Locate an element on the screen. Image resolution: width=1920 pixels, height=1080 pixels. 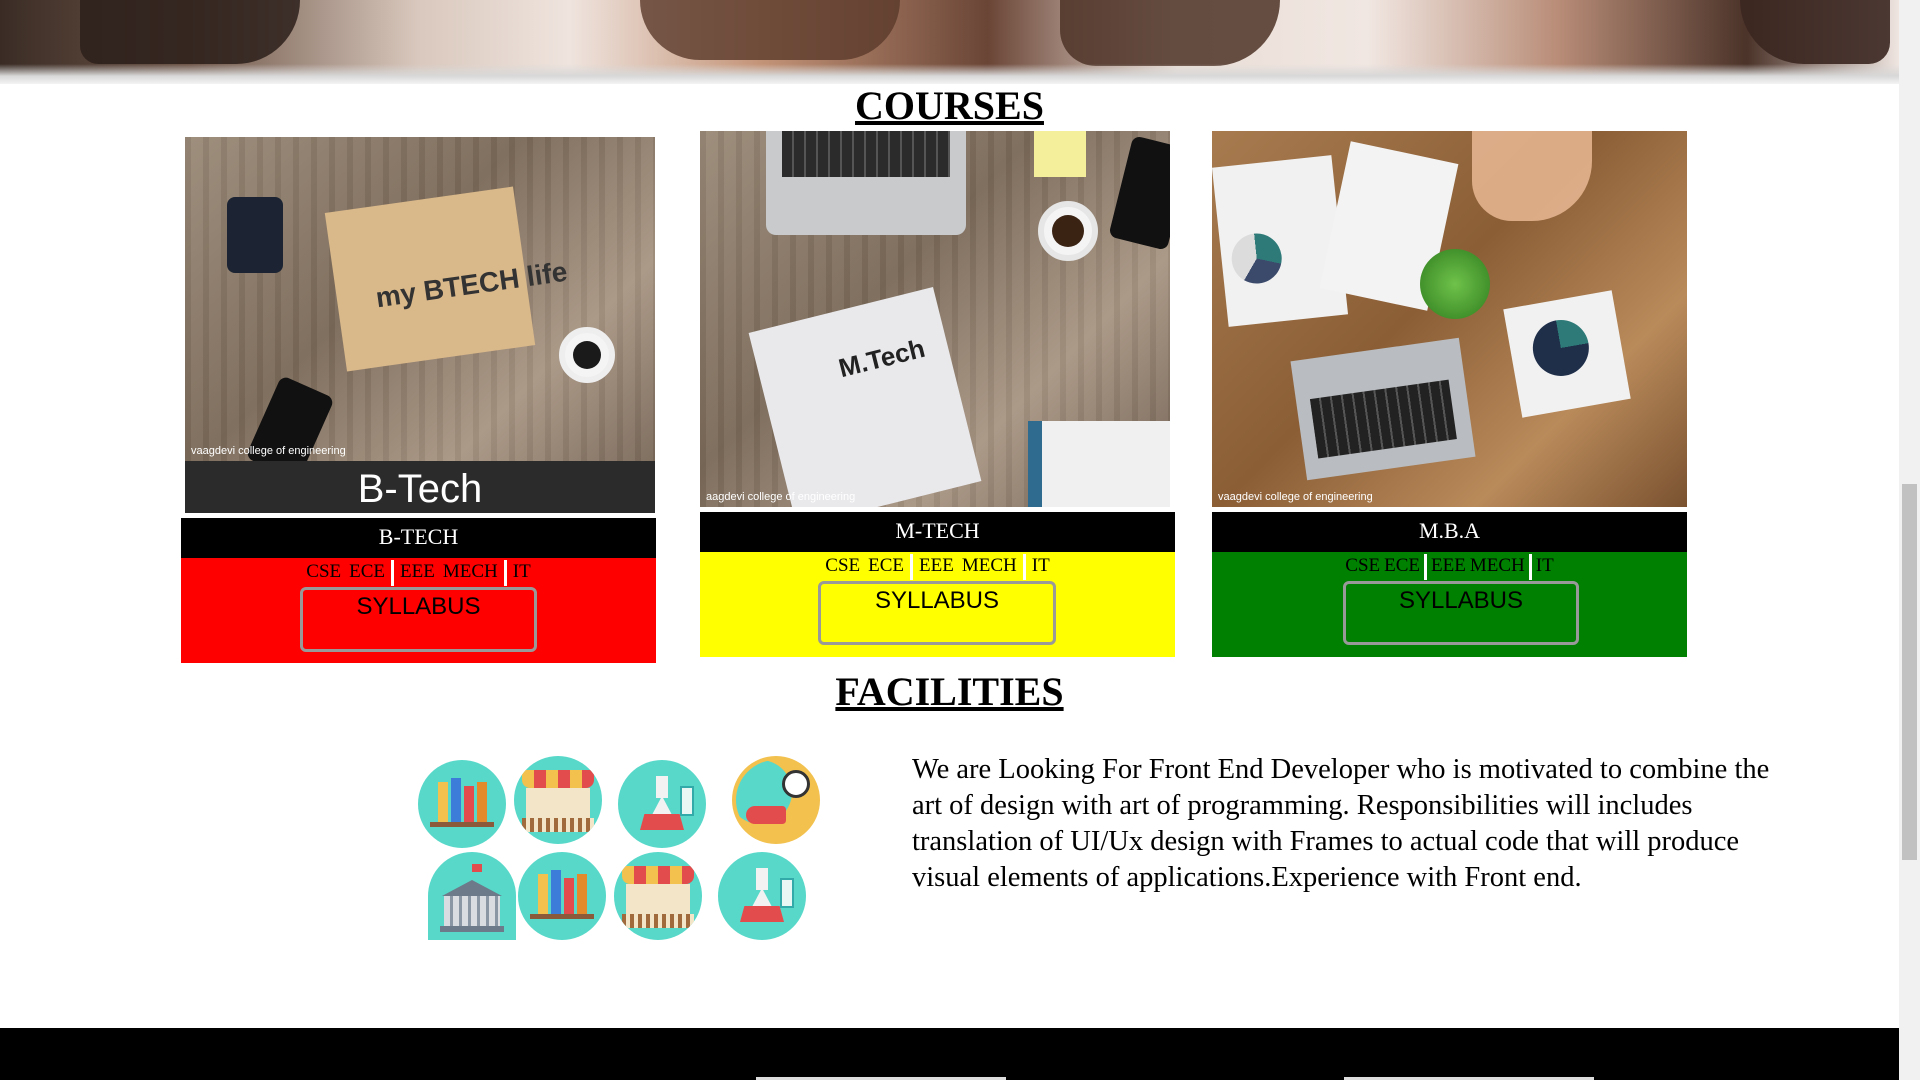
course-photo-mba: vaagdevi college of engineering is located at coordinates (1449, 319).